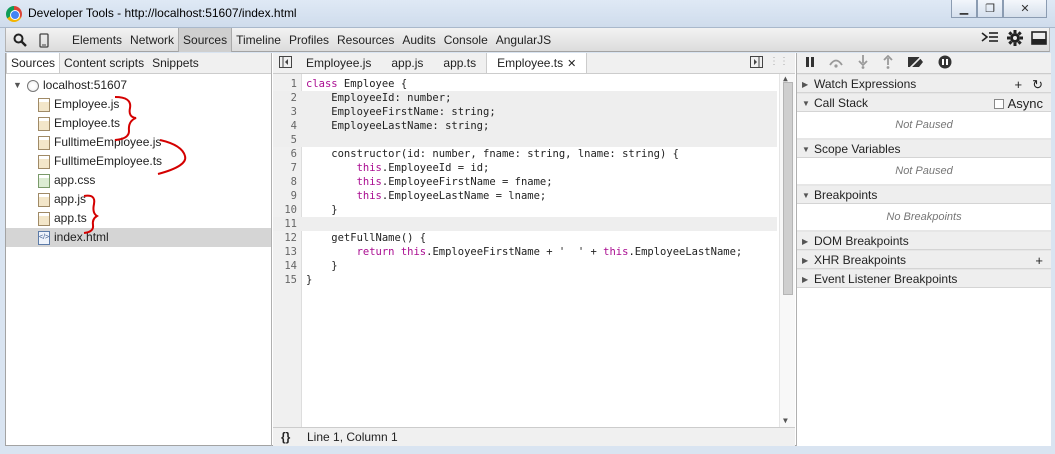 This screenshot has height=454, width=1055. I want to click on editor-vertical-scrollbar: ▲ ▼, so click(787, 250).